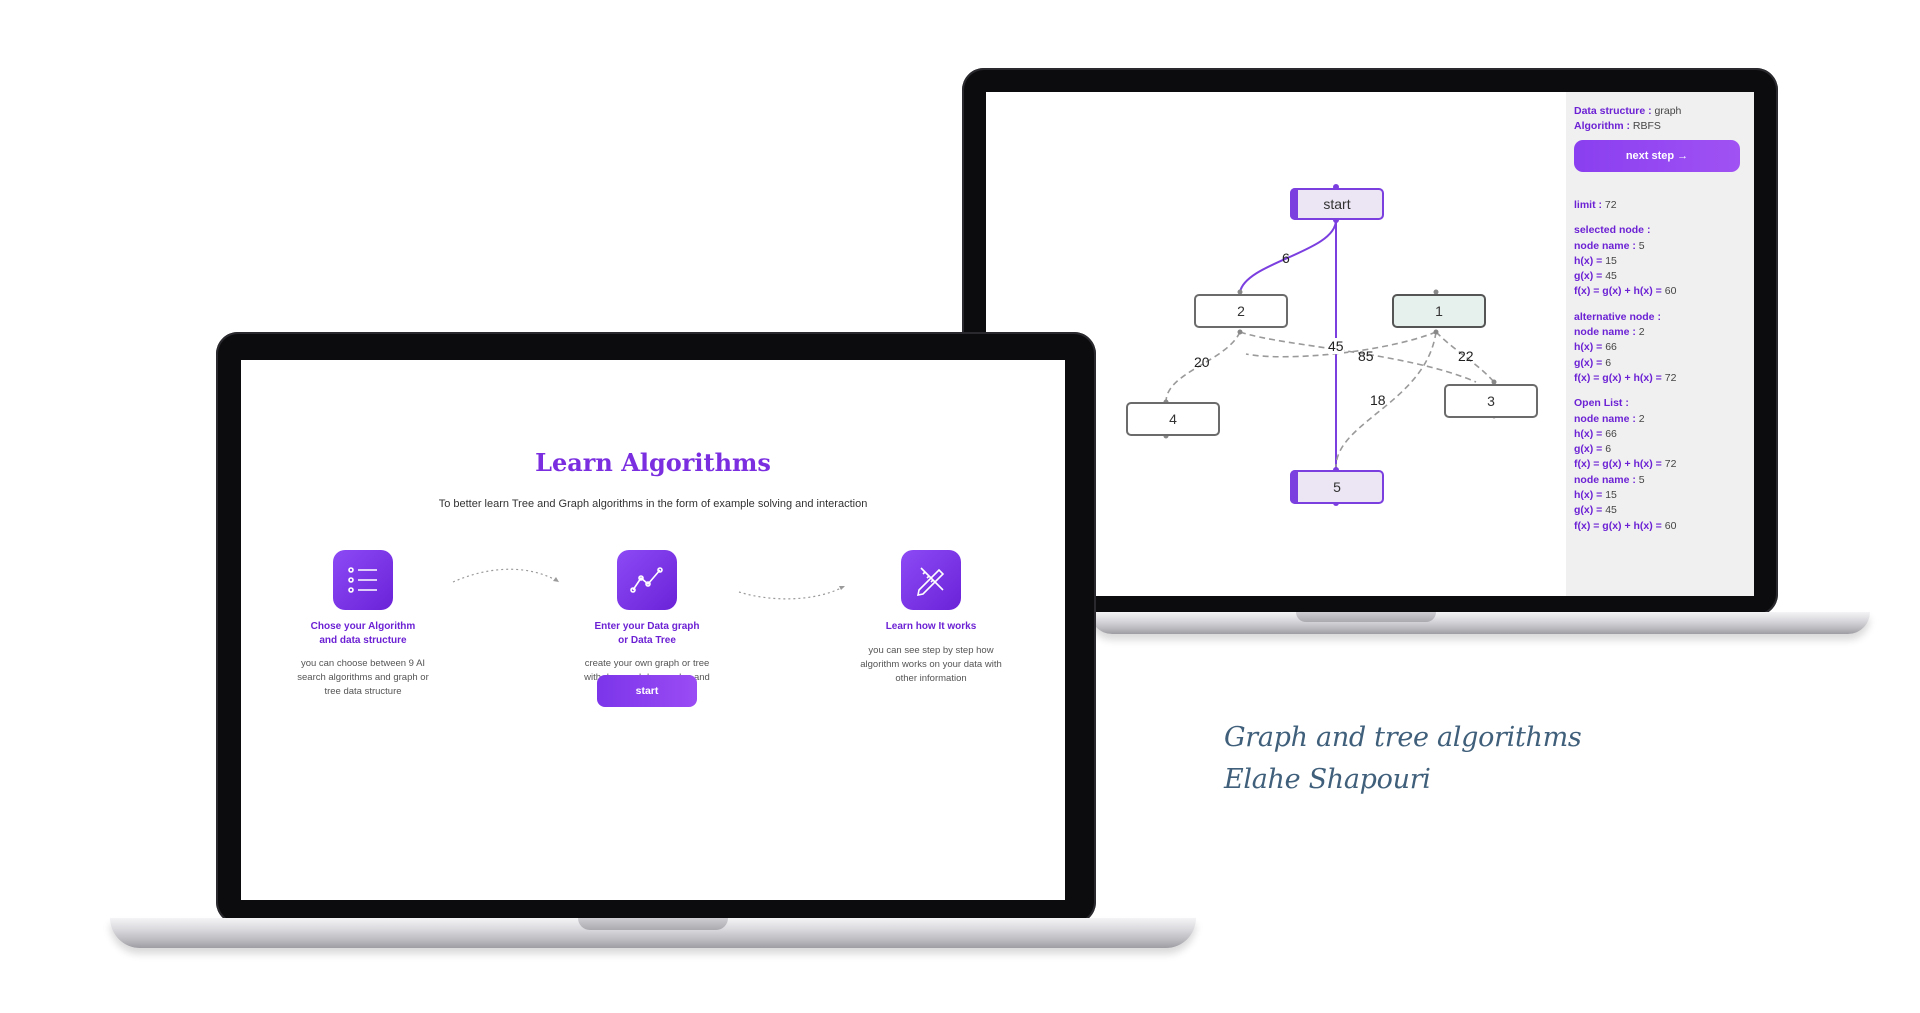  What do you see at coordinates (1610, 205) in the screenshot?
I see `limit-value: 72` at bounding box center [1610, 205].